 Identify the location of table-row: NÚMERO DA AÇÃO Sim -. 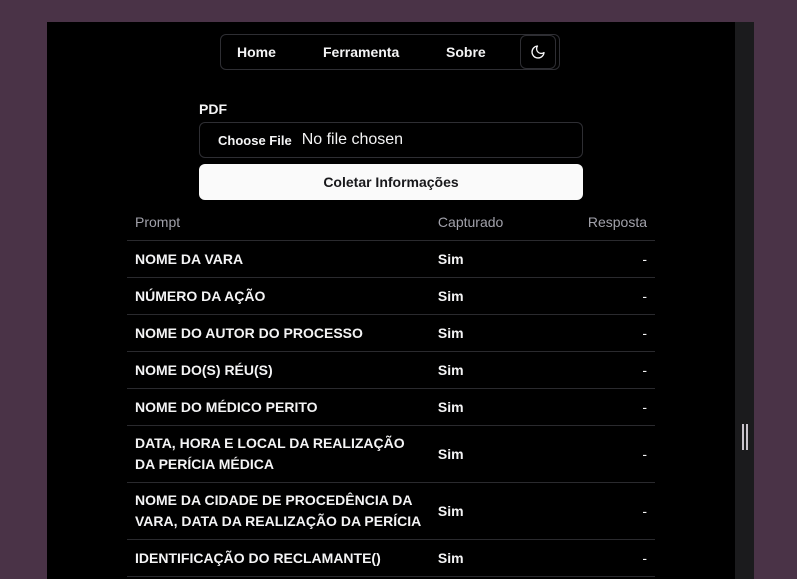
(391, 296).